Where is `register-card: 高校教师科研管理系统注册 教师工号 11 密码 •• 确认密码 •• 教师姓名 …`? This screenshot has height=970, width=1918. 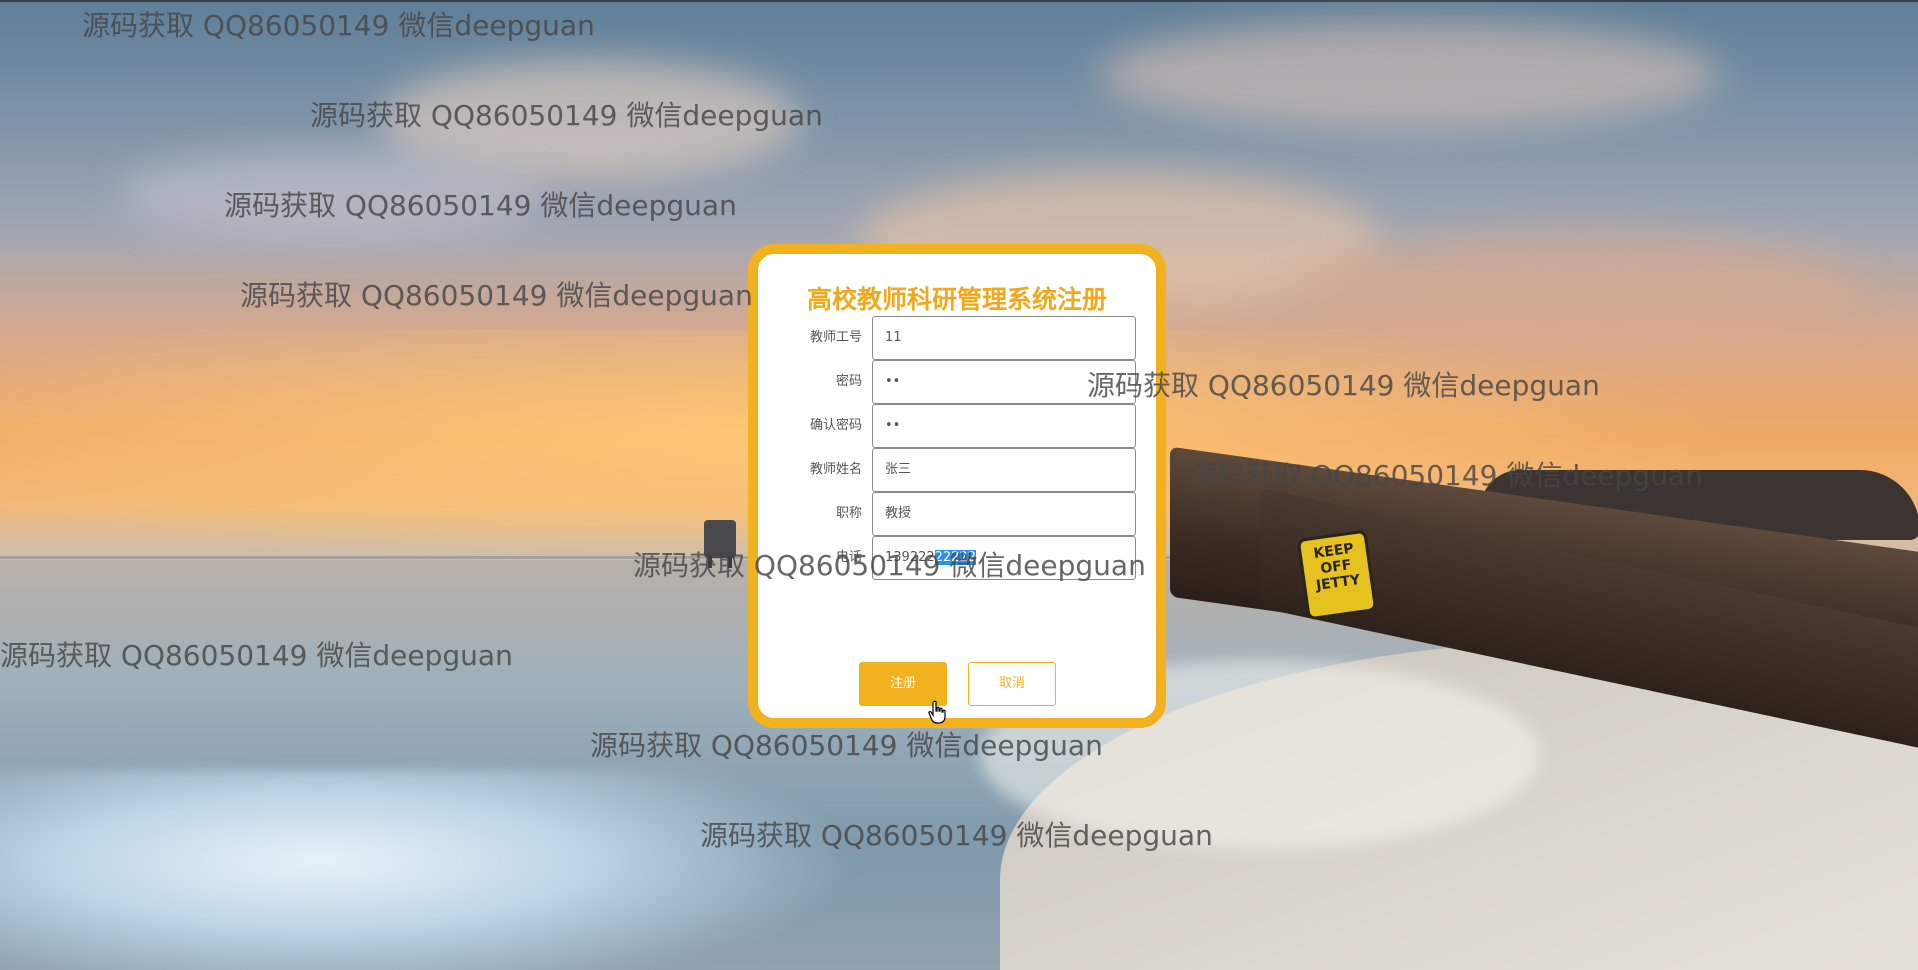
register-card: 高校教师科研管理系统注册 教师工号 11 密码 •• 确认密码 •• 教师姓名 … is located at coordinates (957, 486).